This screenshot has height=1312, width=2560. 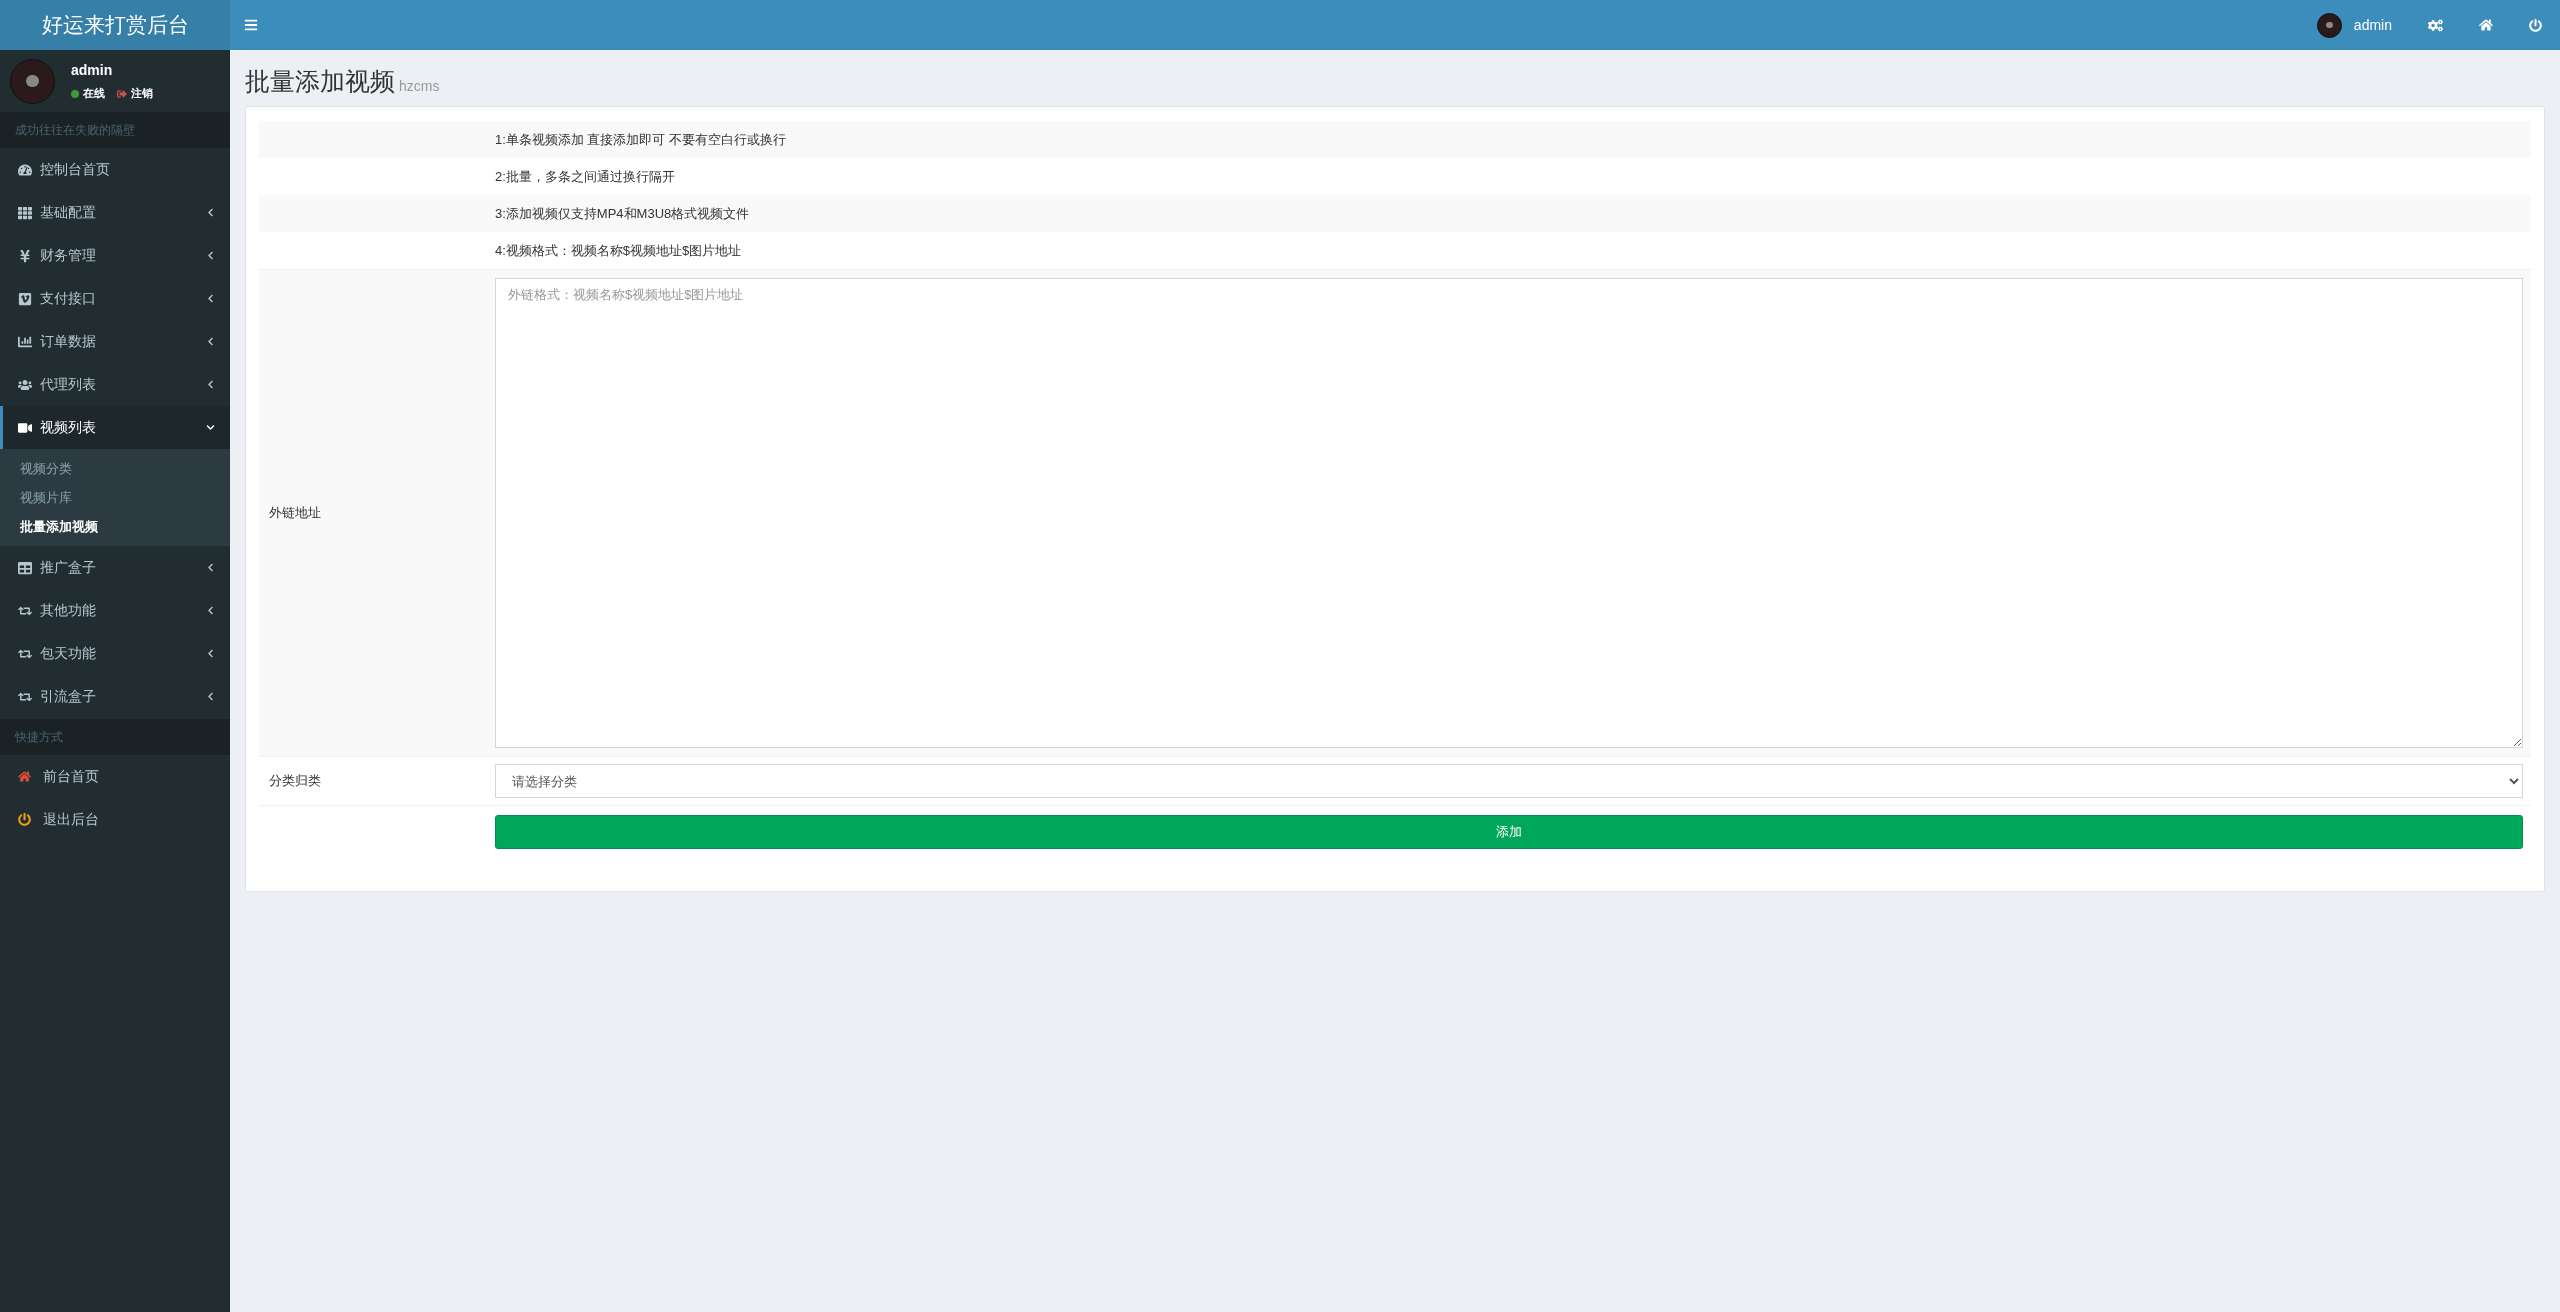 What do you see at coordinates (320, 81) in the screenshot?
I see `page-title: 批量添加视频` at bounding box center [320, 81].